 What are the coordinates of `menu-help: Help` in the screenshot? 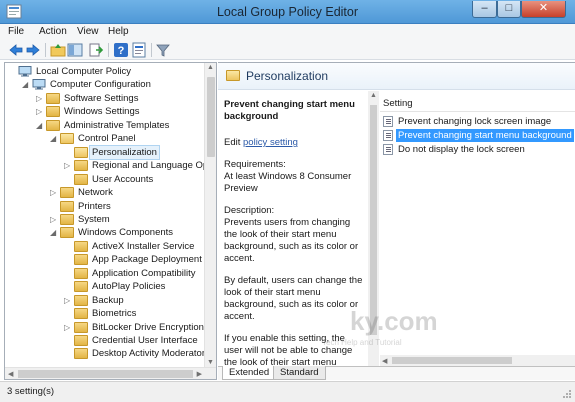 It's located at (118, 31).